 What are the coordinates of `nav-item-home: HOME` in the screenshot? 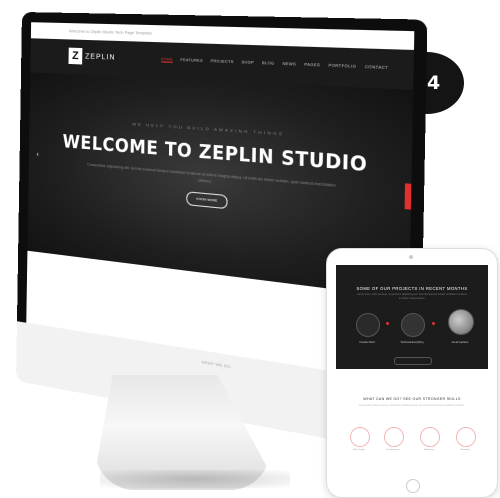 It's located at (167, 60).